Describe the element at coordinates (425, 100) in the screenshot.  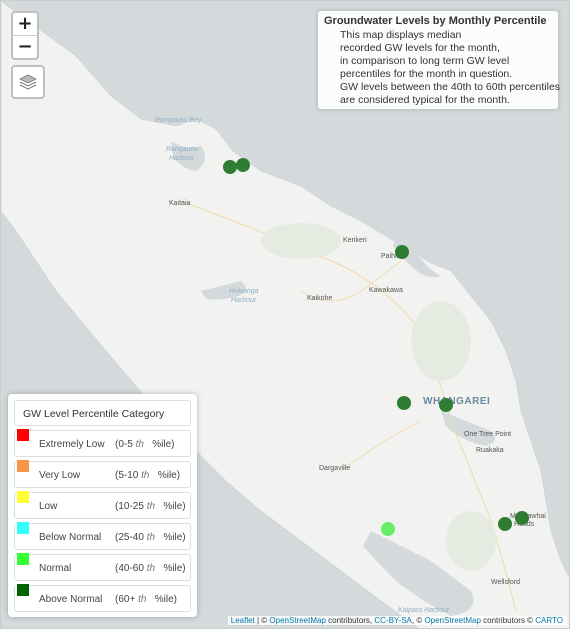
I see `info-line: are considered typical for the month.` at that location.